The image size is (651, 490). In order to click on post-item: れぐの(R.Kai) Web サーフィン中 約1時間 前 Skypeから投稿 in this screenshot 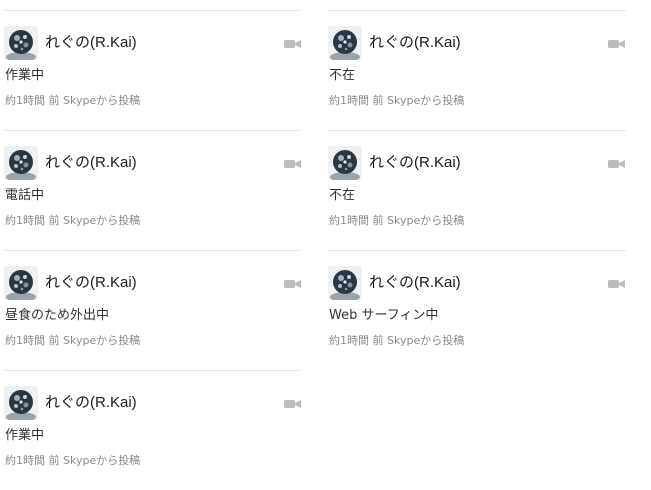, I will do `click(477, 310)`.